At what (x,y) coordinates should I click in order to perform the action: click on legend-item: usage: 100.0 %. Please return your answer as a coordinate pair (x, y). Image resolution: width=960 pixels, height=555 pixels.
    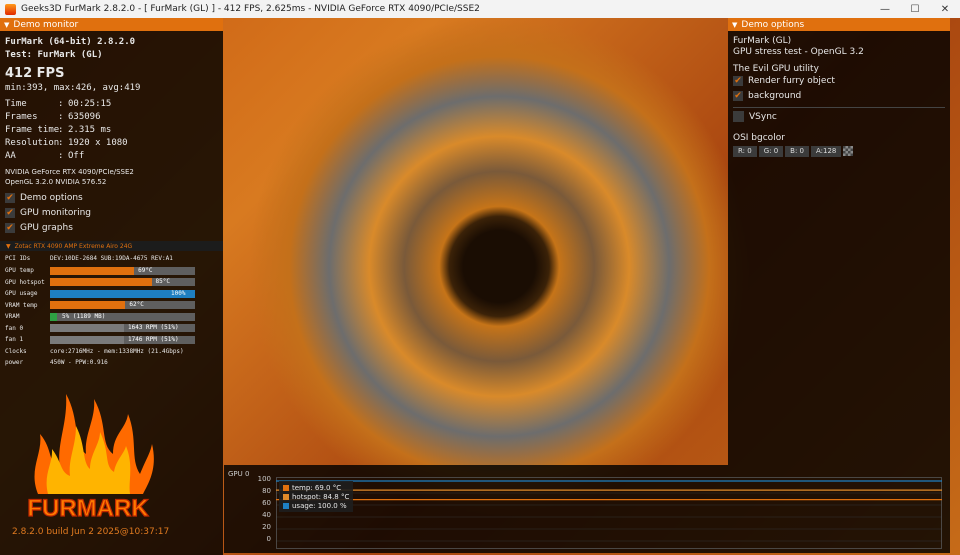
    Looking at the image, I should click on (316, 505).